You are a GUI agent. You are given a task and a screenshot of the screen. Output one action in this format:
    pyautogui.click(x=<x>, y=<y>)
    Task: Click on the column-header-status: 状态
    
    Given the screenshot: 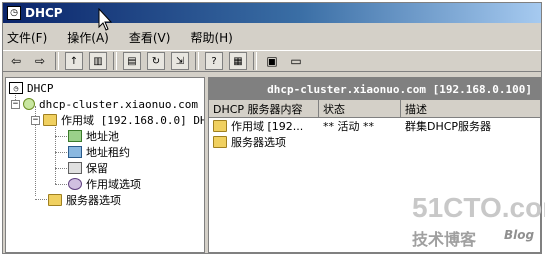 What is the action you would take?
    pyautogui.click(x=360, y=108)
    